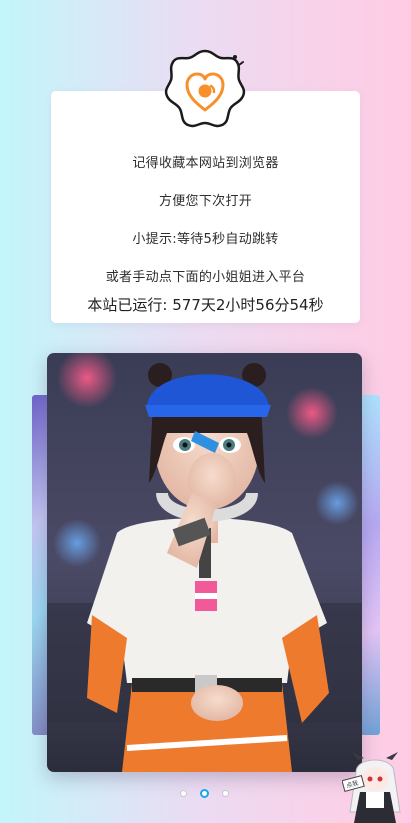  I want to click on carousel-pagination, so click(206, 793).